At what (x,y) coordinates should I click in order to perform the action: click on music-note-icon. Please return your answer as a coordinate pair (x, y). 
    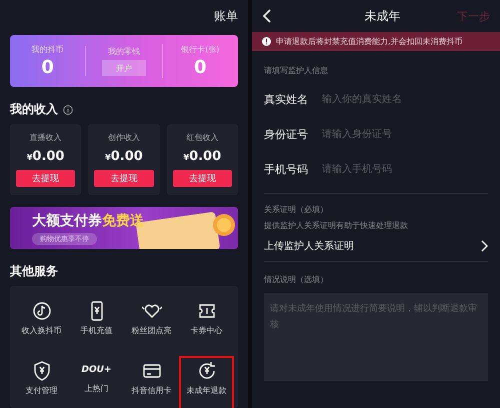
    Looking at the image, I should click on (42, 311).